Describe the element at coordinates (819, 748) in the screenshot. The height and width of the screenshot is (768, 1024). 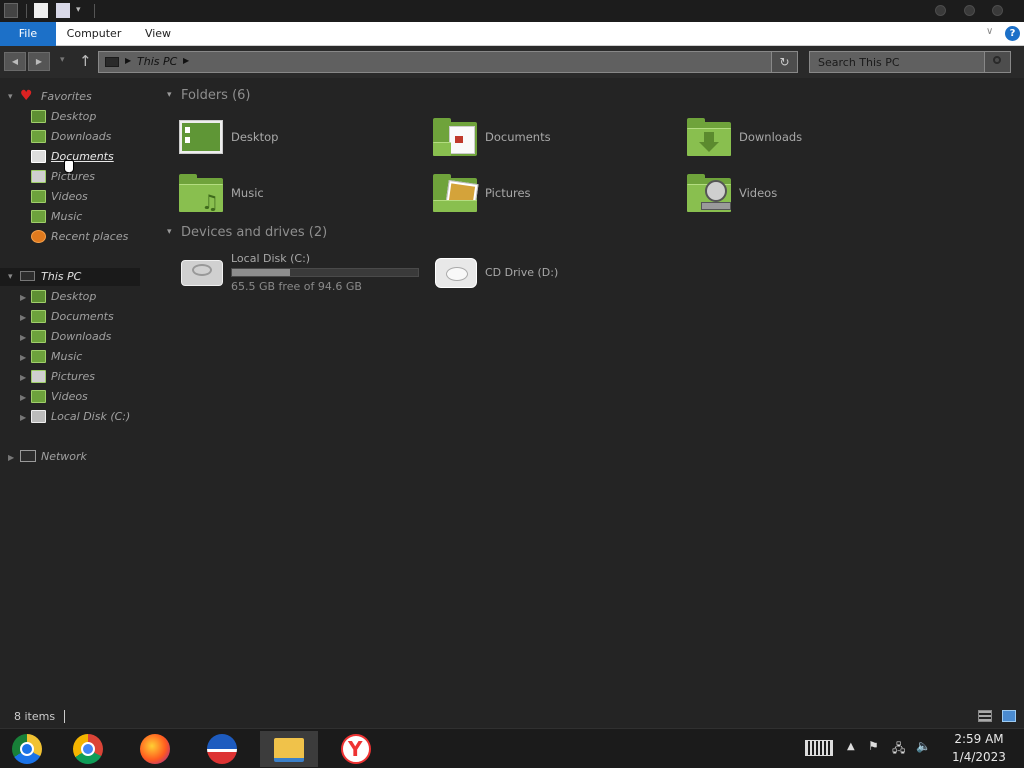
I see `touch-keyboard-icon` at that location.